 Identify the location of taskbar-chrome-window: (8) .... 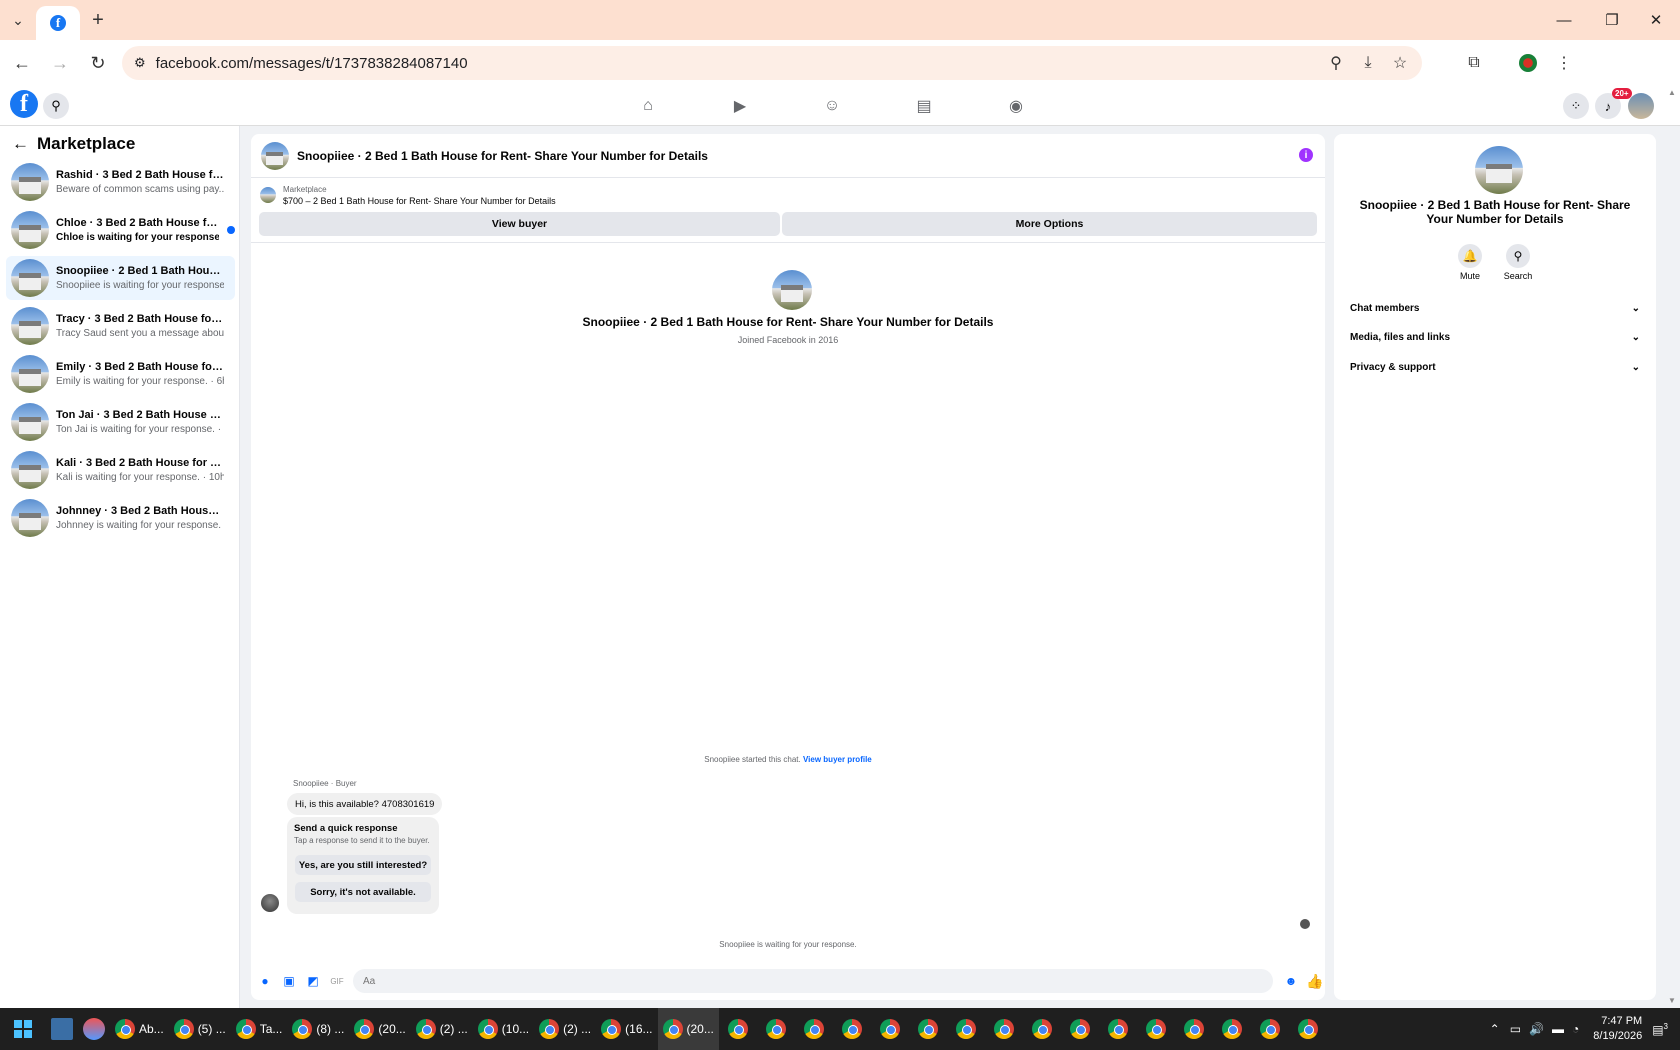
(318, 1029).